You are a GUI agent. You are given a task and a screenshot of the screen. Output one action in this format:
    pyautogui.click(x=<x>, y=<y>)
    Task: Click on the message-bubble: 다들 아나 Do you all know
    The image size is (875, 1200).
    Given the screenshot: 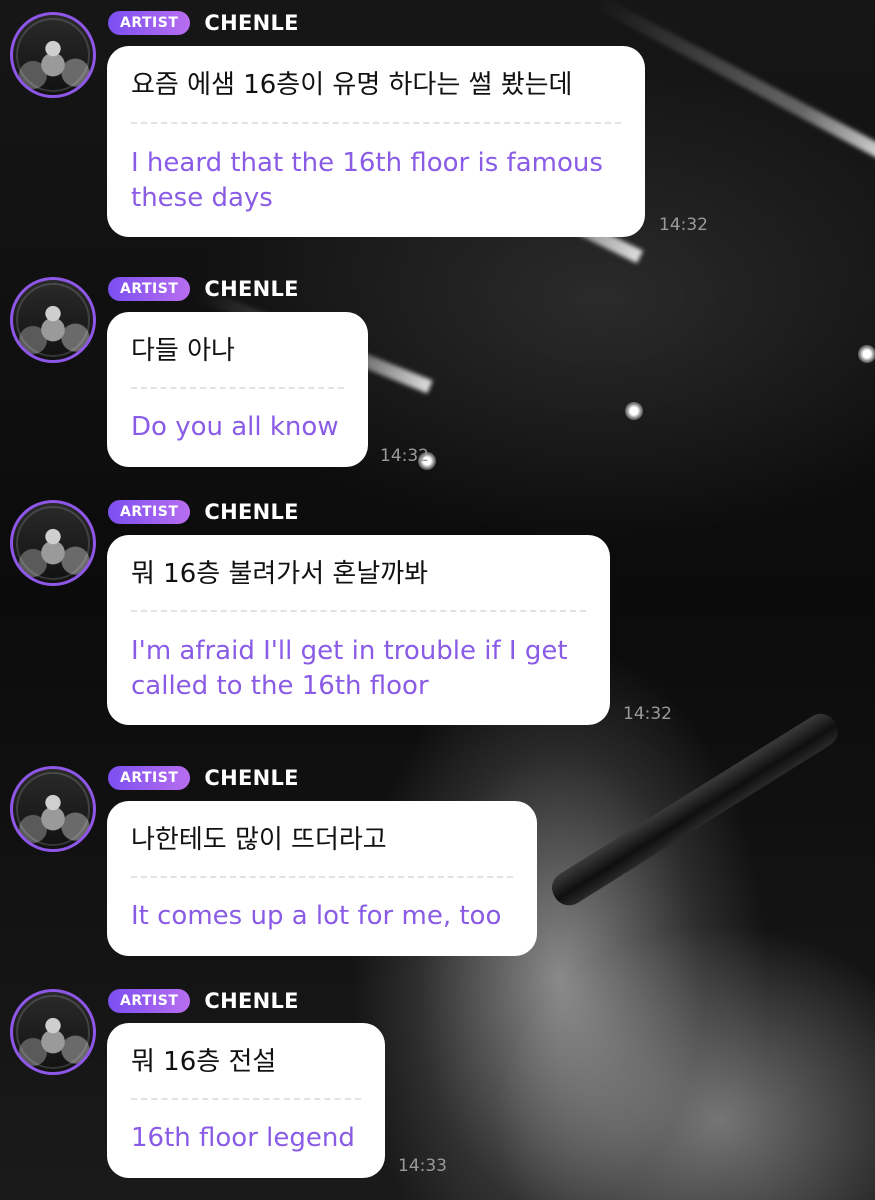 What is the action you would take?
    pyautogui.click(x=237, y=389)
    